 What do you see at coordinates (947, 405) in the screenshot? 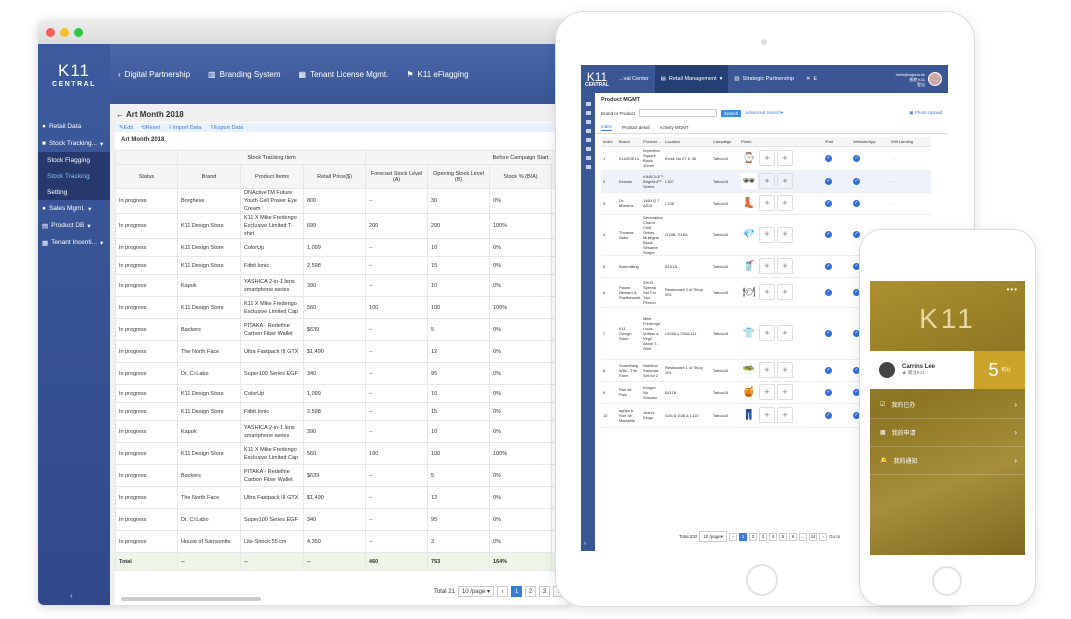
I see `menu-item-done: ☑ 我的已办 ›` at bounding box center [947, 405].